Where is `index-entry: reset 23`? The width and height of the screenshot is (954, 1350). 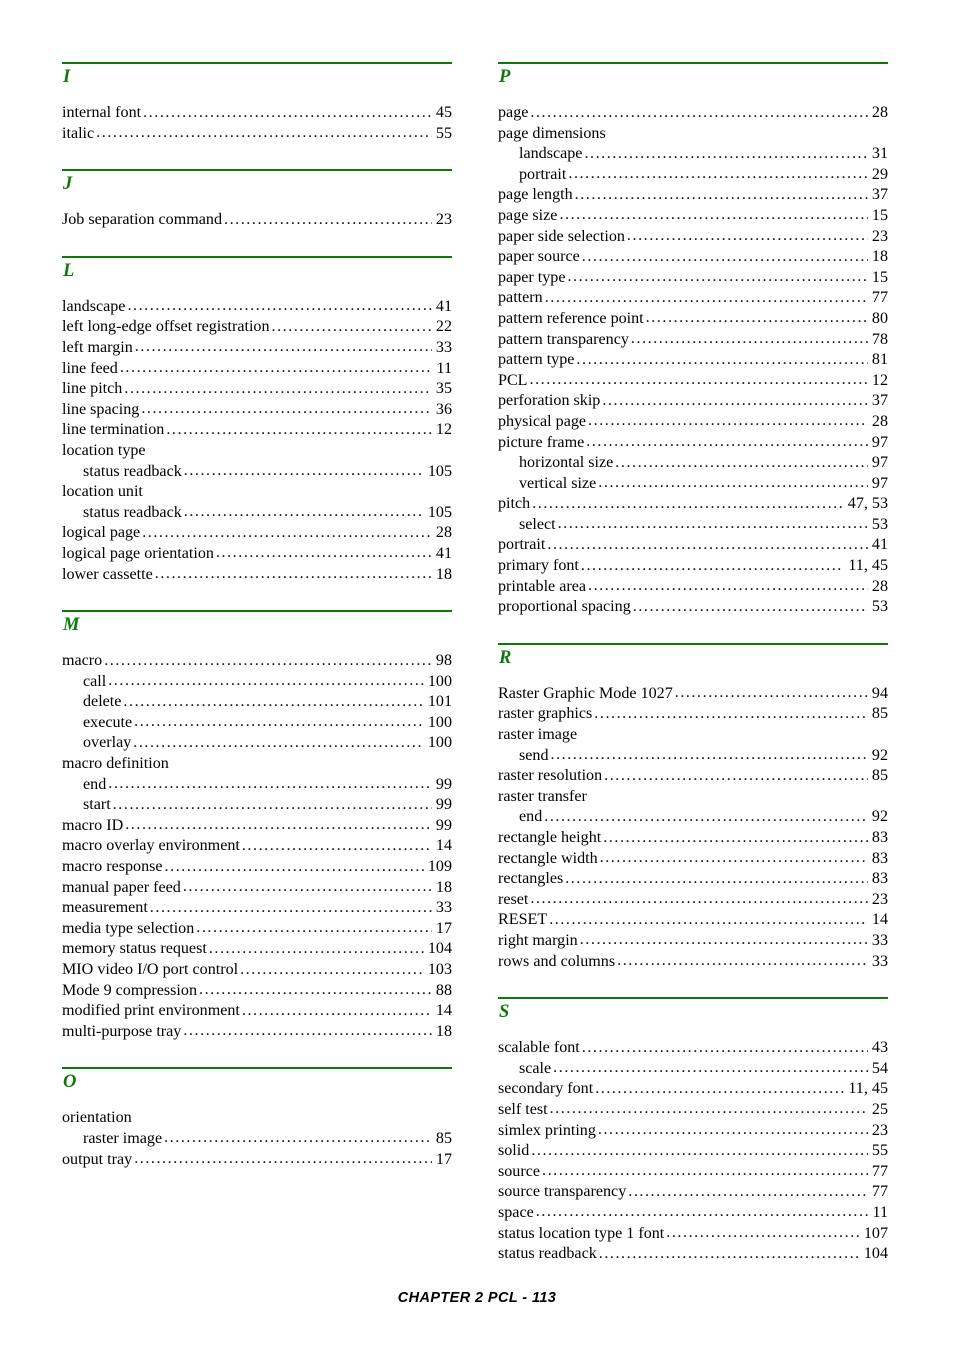 index-entry: reset 23 is located at coordinates (693, 900).